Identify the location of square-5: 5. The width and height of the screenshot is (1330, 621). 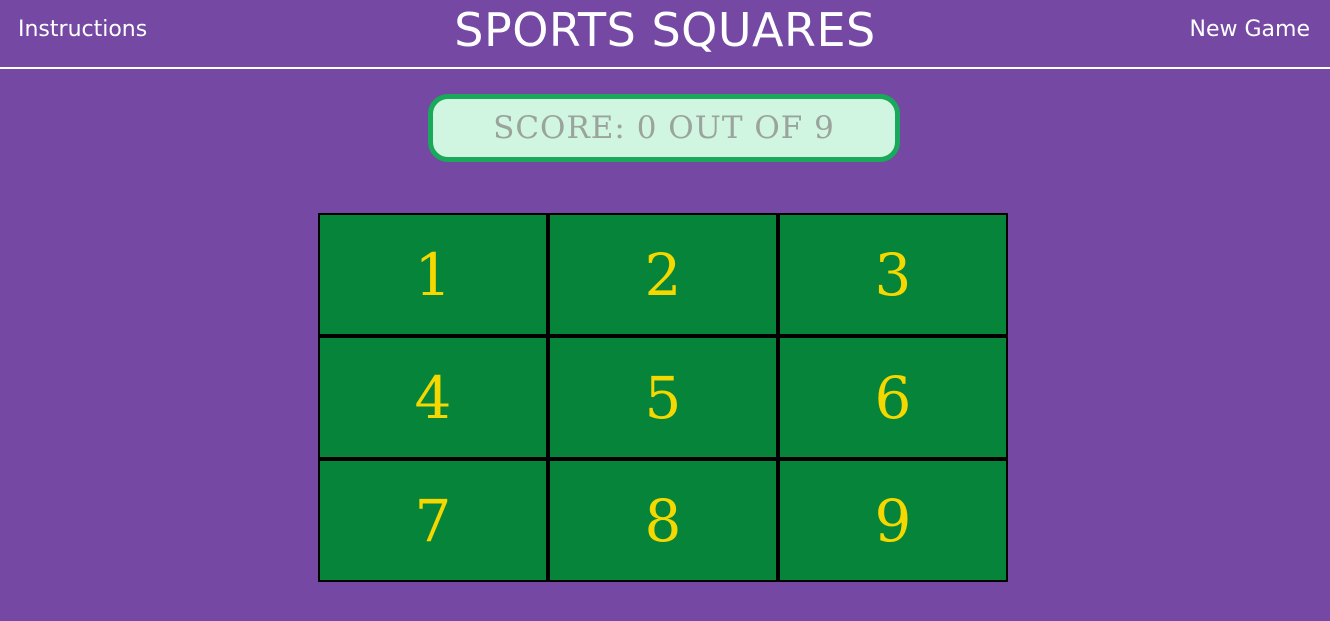
(663, 397).